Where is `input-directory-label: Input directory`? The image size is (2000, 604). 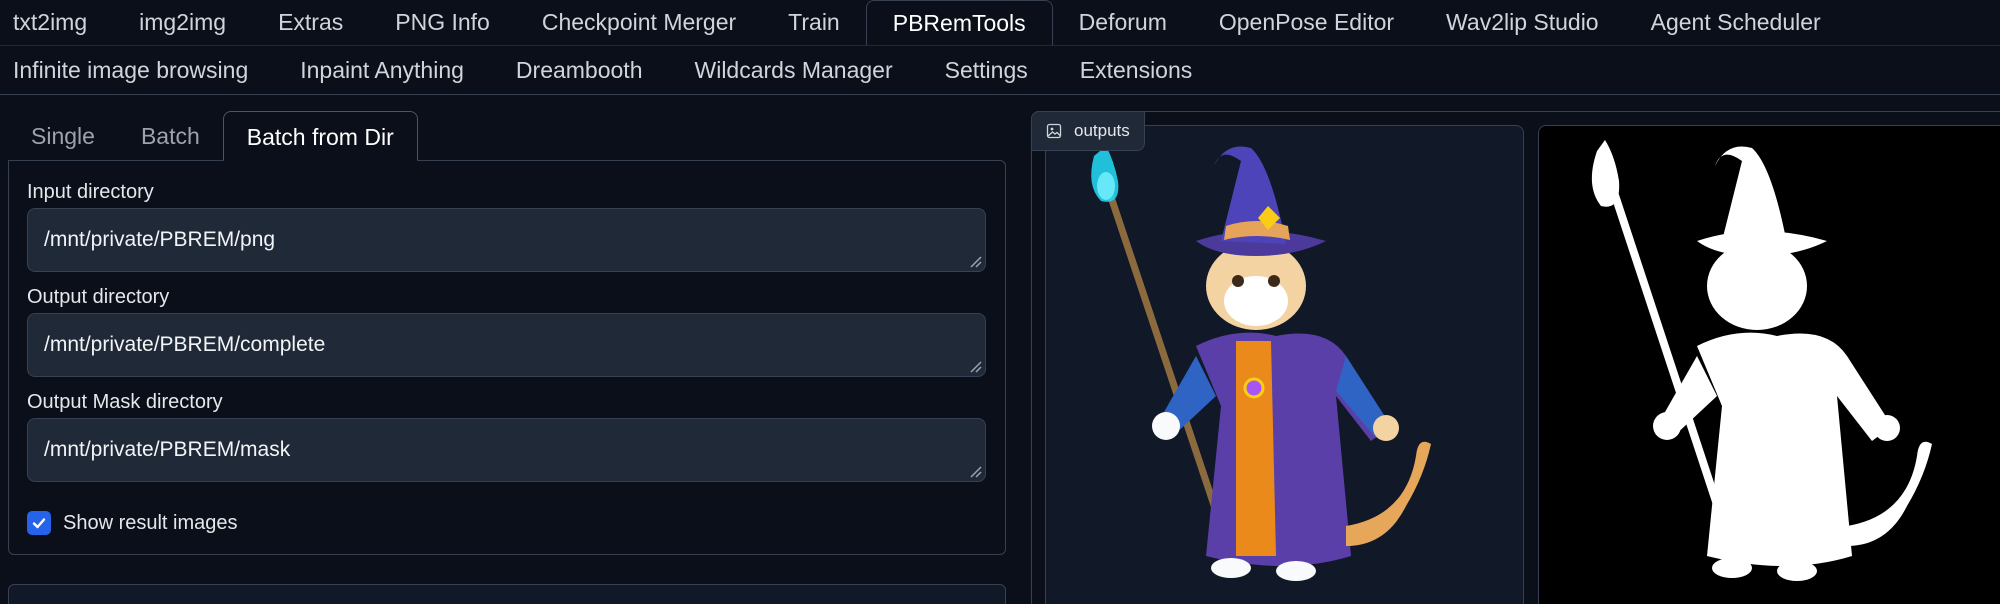 input-directory-label: Input directory is located at coordinates (90, 192).